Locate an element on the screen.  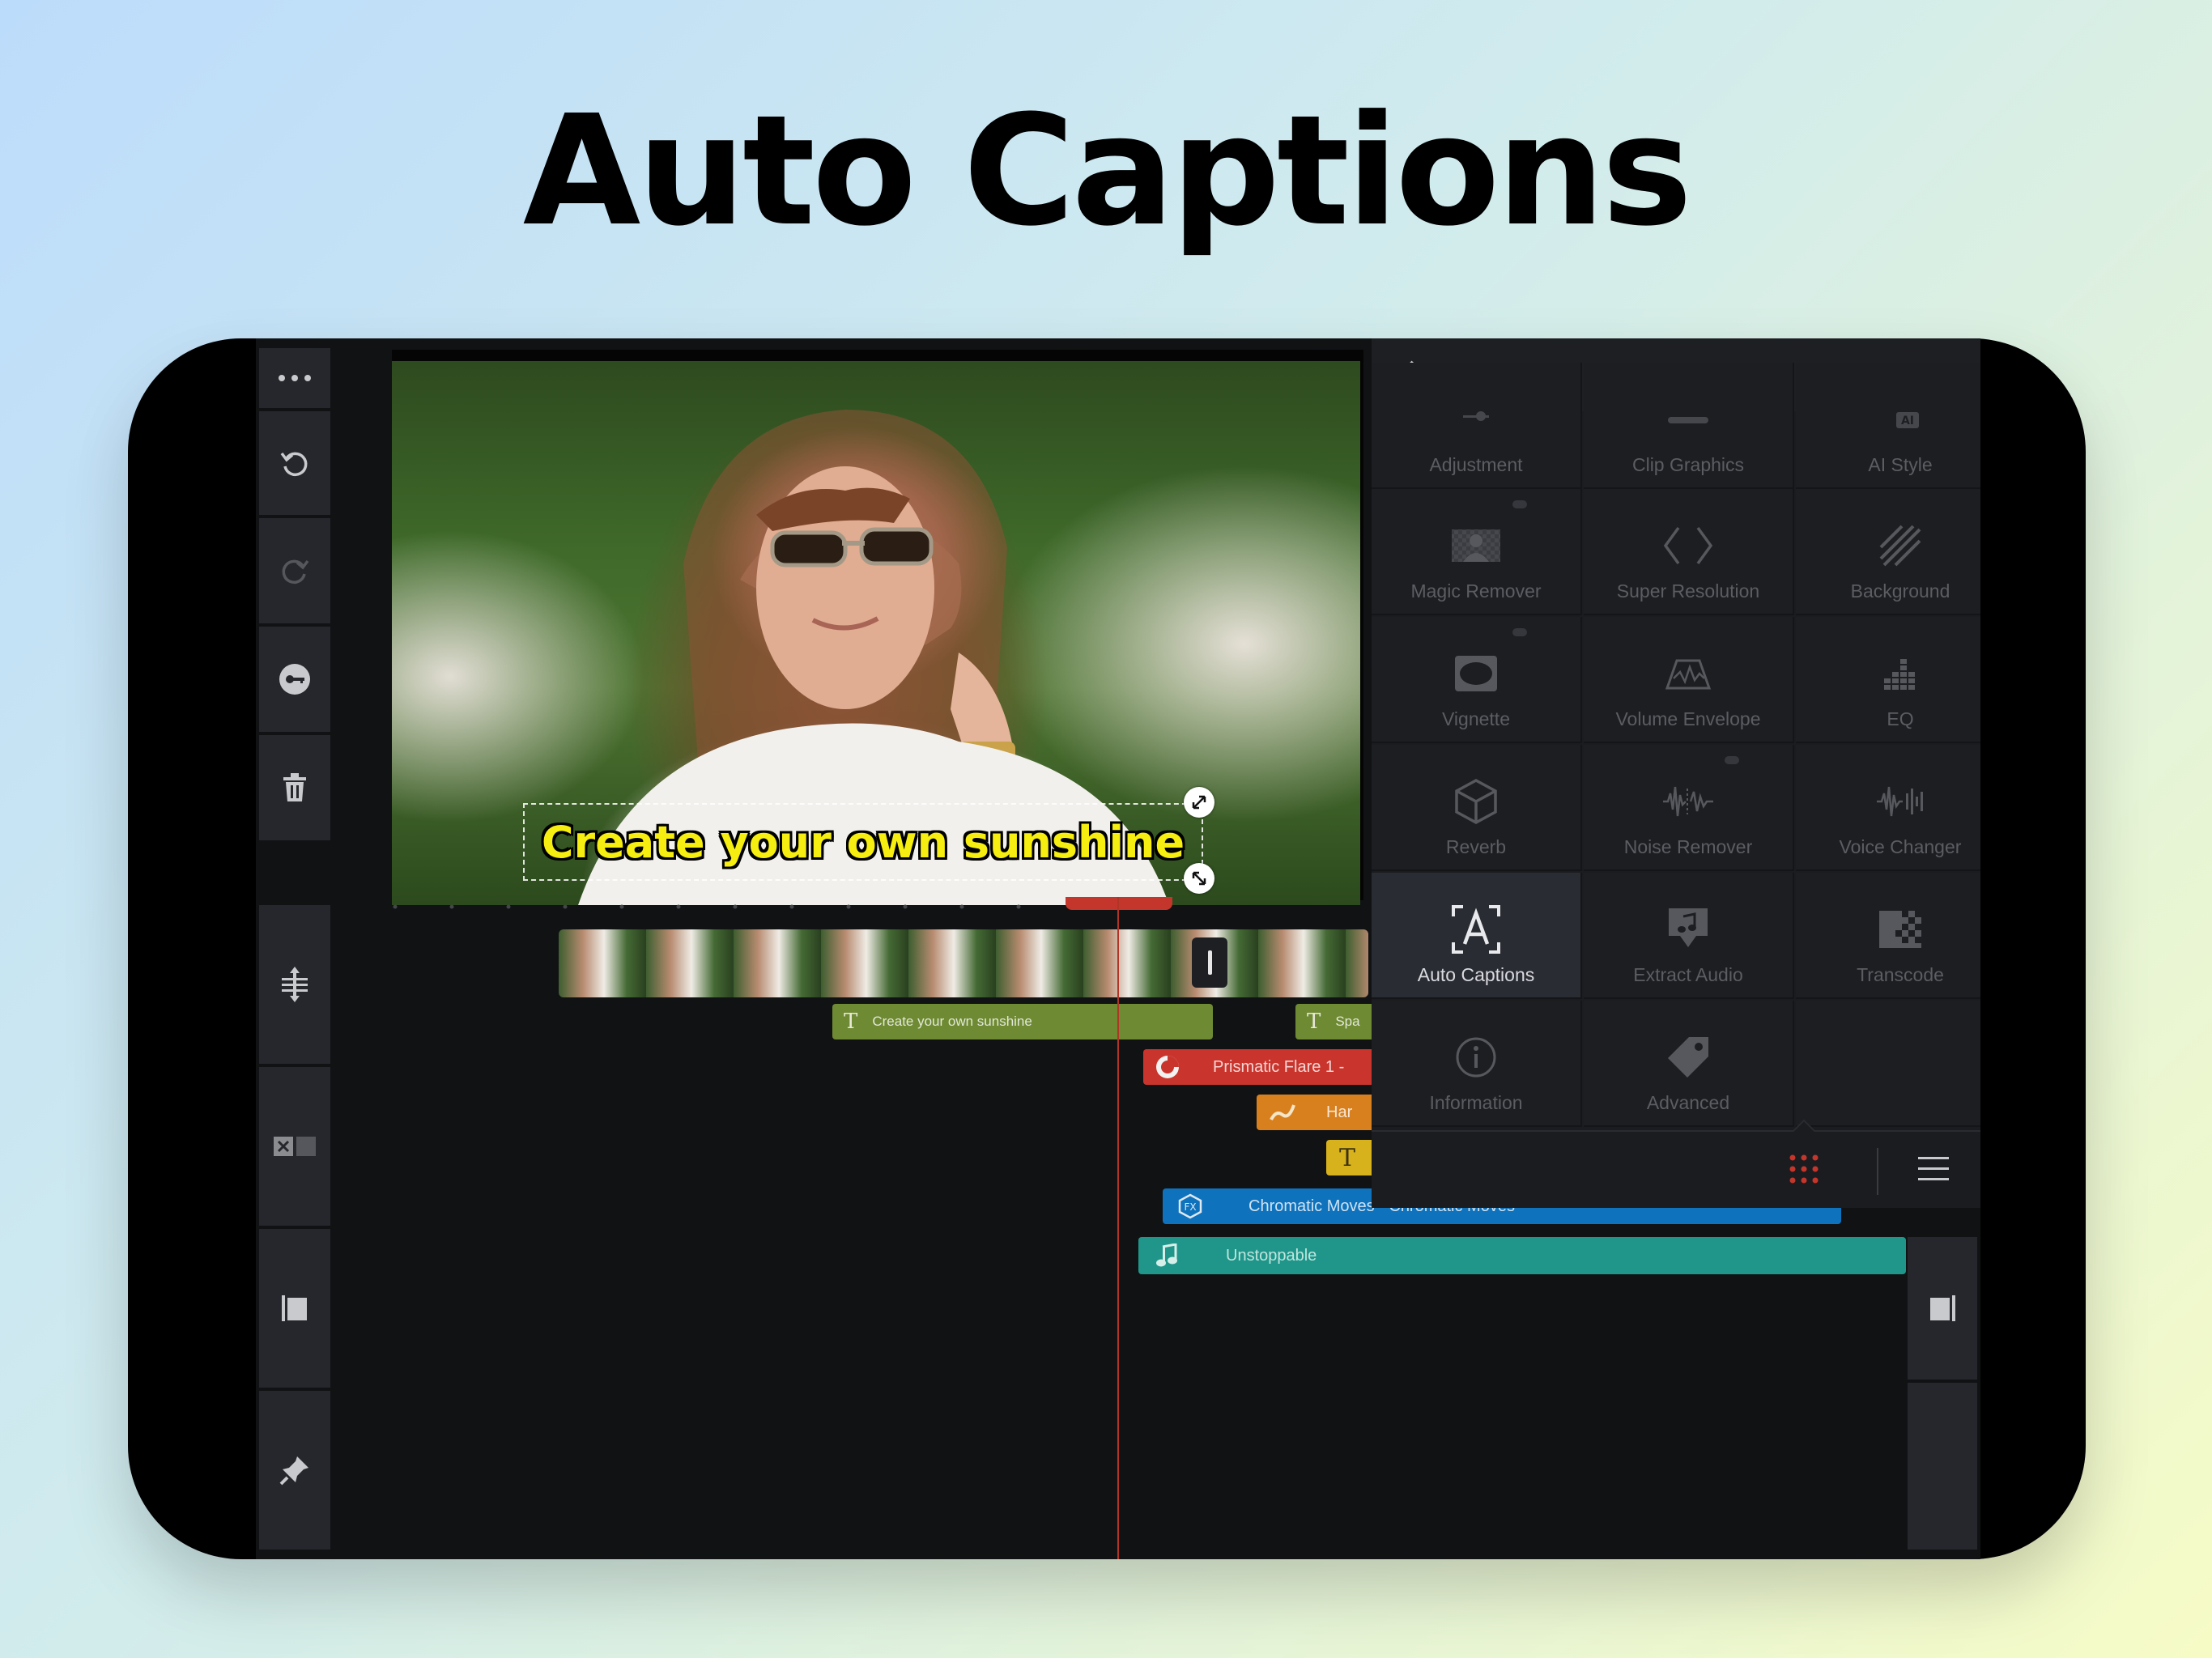
jump-to-start-button is located at coordinates (295, 1308).